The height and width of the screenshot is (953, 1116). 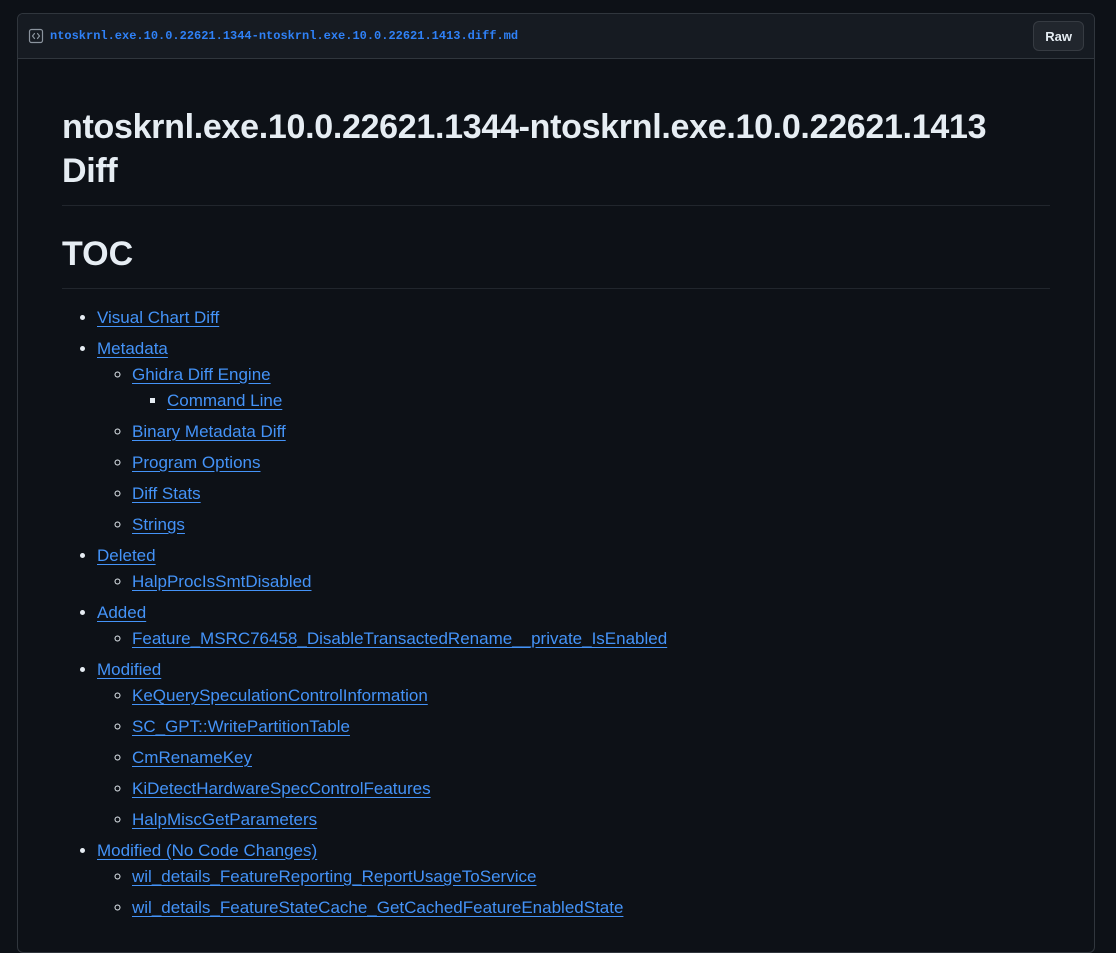 I want to click on list-item: Binary Metadata Diff, so click(x=591, y=432).